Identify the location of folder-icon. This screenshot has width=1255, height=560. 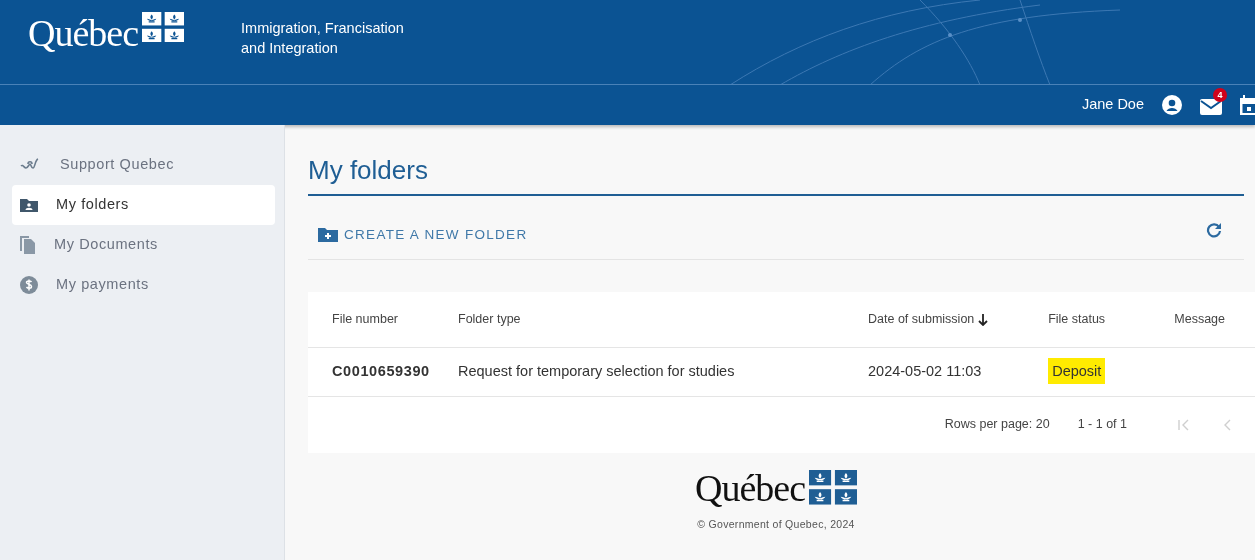
(29, 205).